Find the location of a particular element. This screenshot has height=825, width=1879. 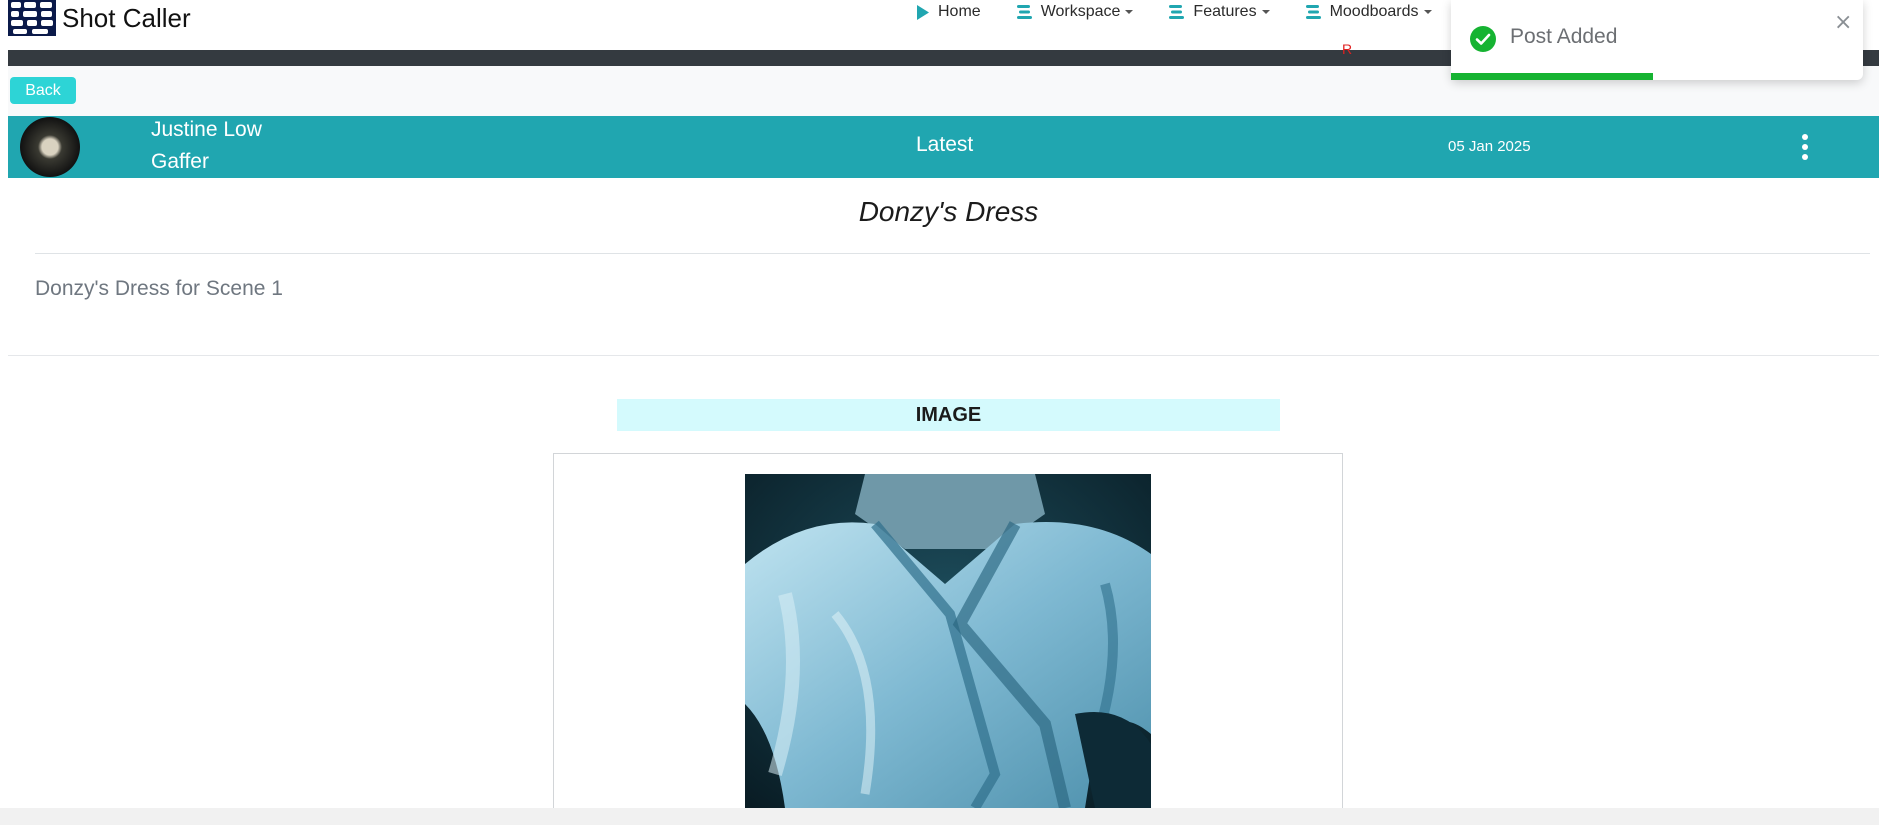

post-status: Latest is located at coordinates (945, 144).